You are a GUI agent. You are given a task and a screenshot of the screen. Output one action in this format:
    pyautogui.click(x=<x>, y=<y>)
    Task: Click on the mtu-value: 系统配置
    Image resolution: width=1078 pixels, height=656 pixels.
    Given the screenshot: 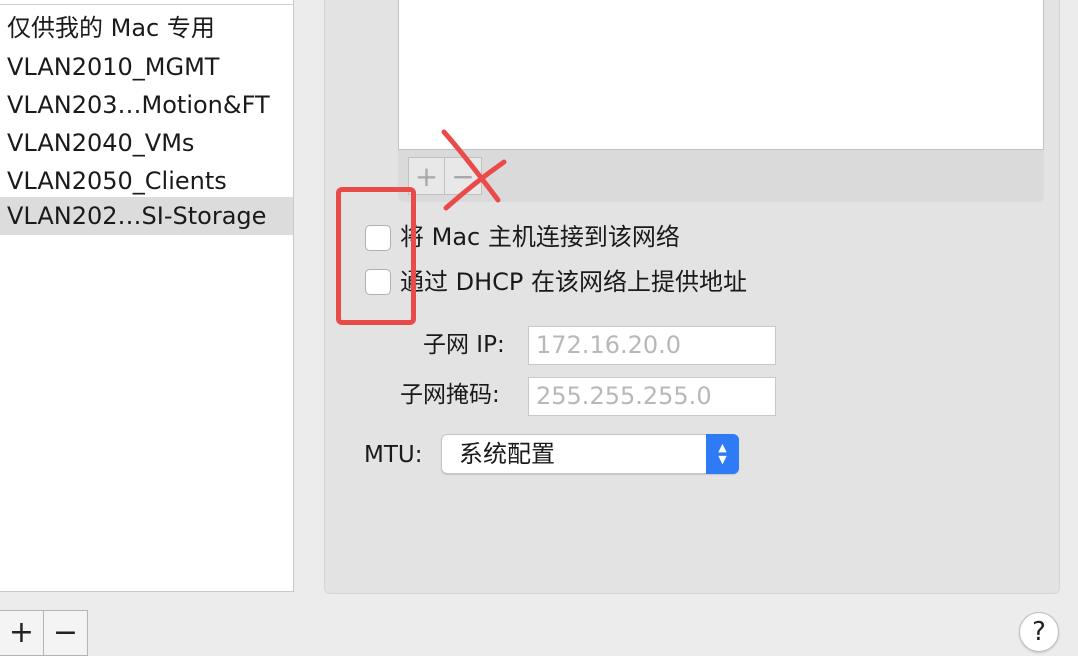 What is the action you would take?
    pyautogui.click(x=507, y=454)
    